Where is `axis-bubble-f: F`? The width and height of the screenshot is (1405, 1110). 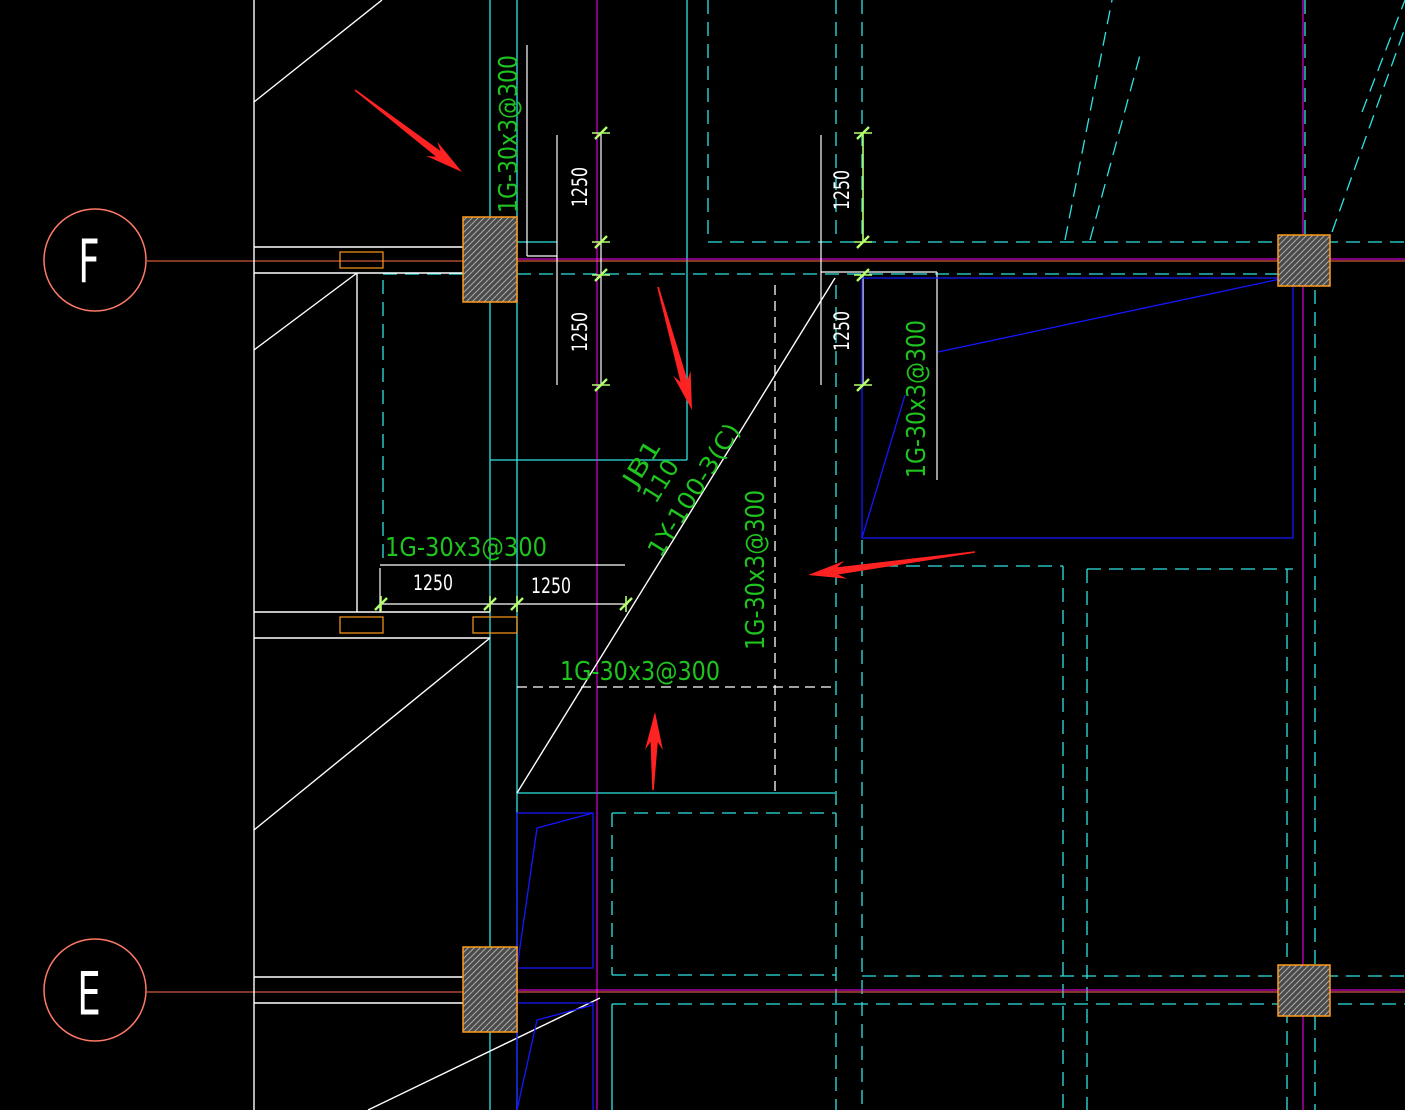 axis-bubble-f: F is located at coordinates (95, 260).